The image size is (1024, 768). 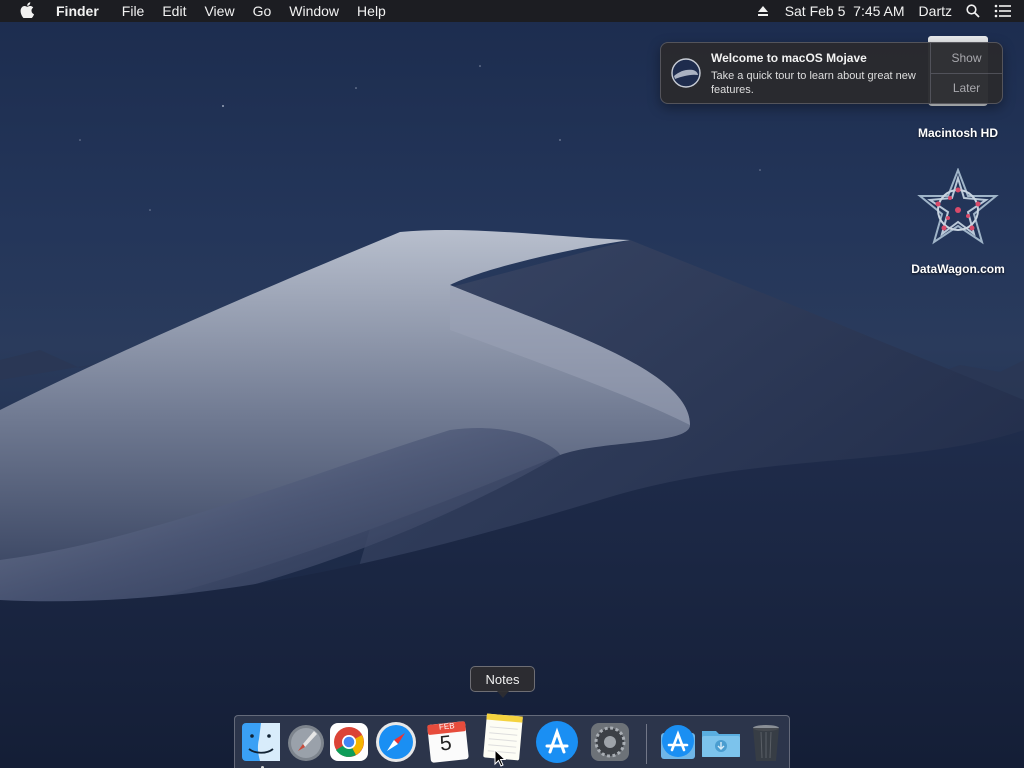 I want to click on calendar-month: FEB, so click(x=446, y=726).